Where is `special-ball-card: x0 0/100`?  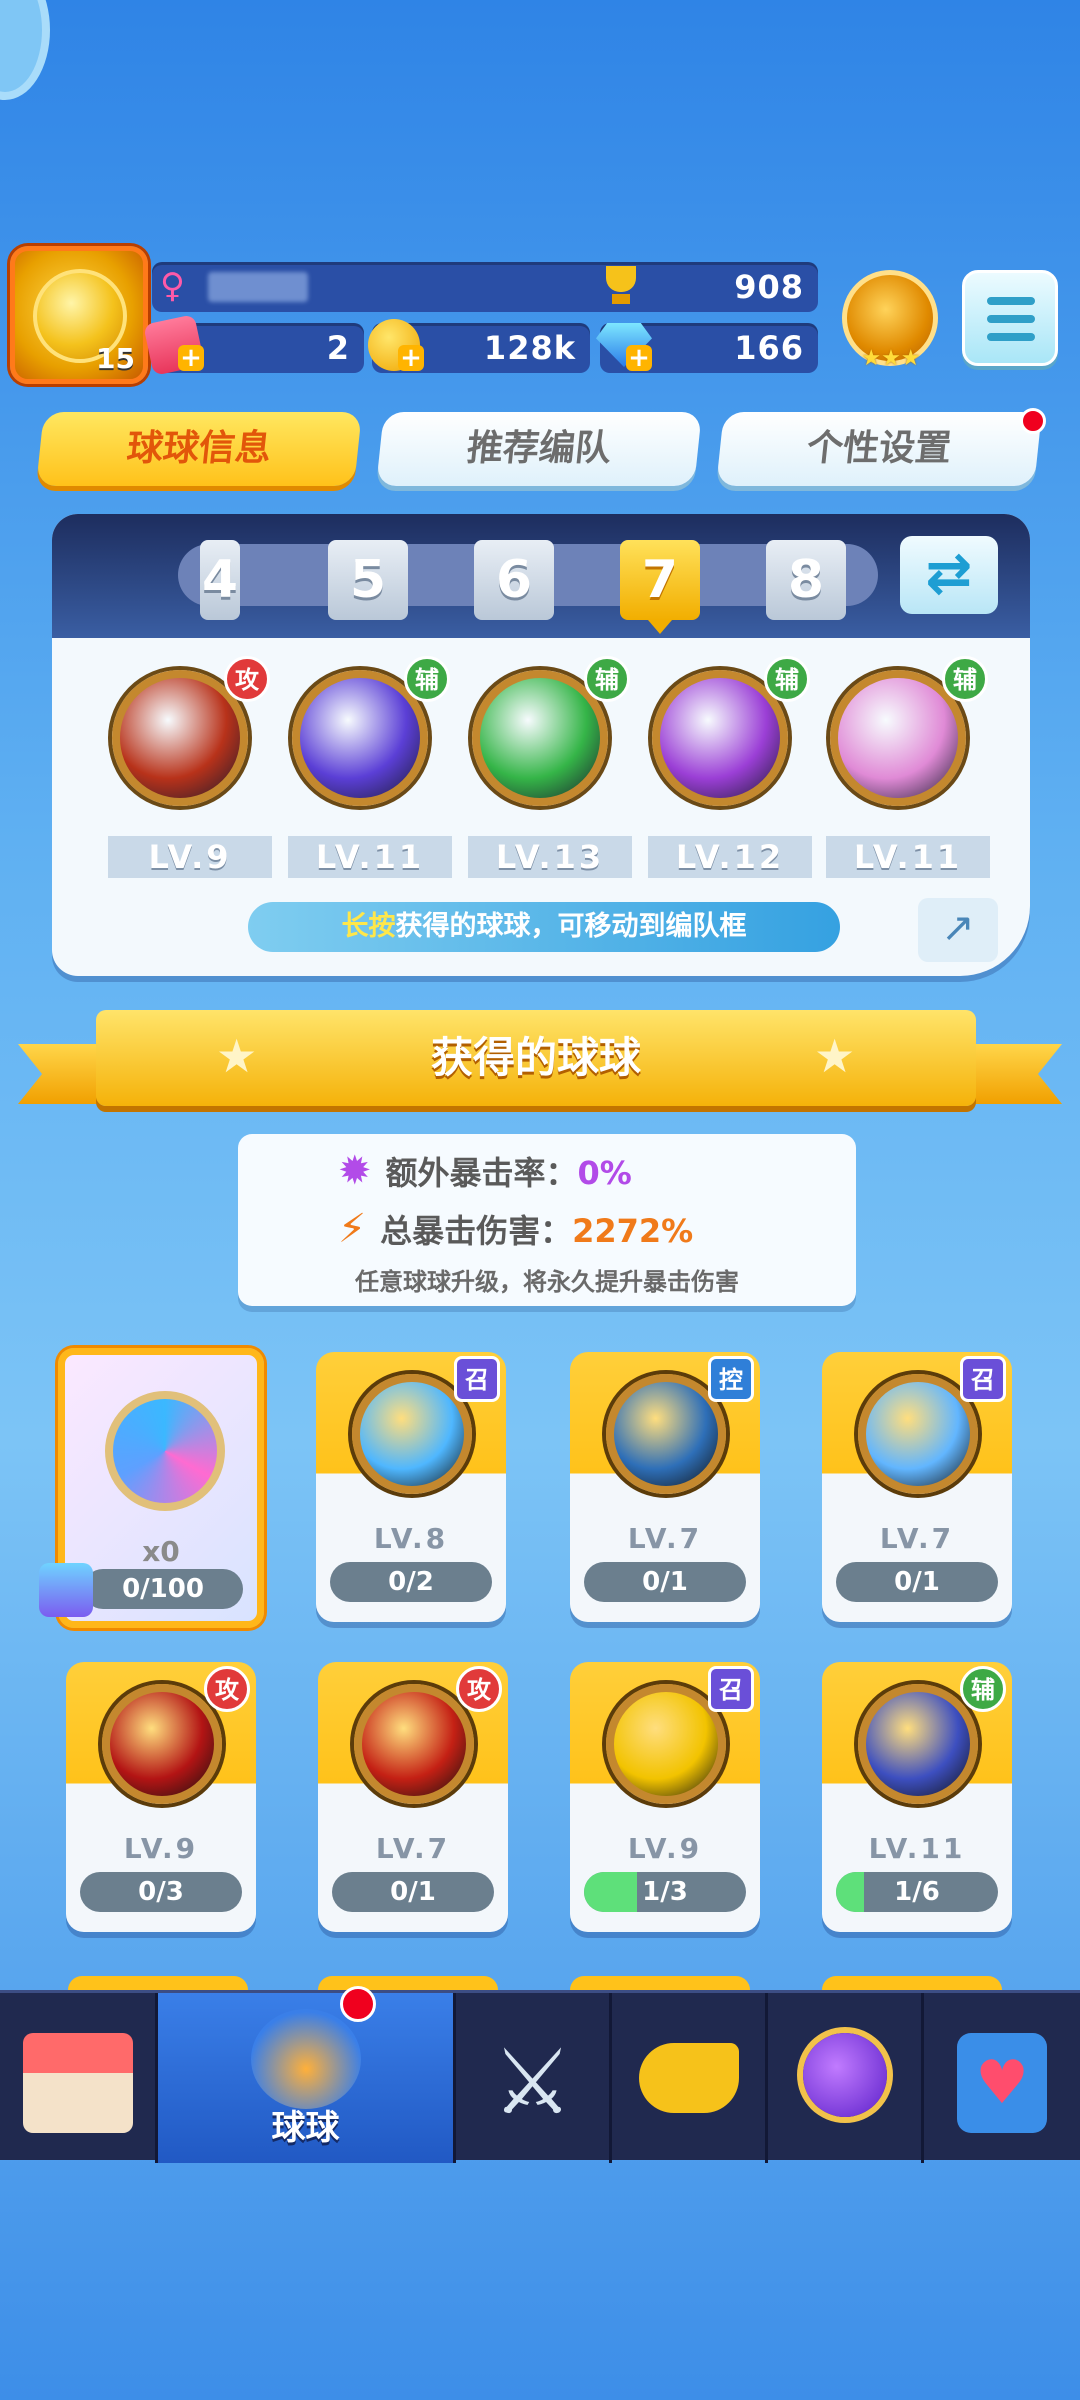
special-ball-card: x0 0/100 is located at coordinates (151, 1488).